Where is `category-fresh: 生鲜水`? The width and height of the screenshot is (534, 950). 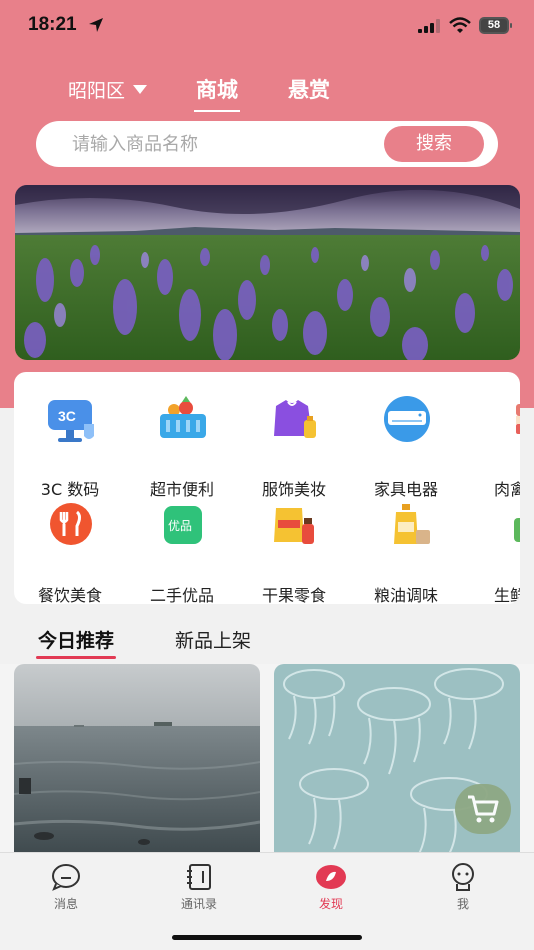
category-fresh: 生鲜水 is located at coordinates (491, 553).